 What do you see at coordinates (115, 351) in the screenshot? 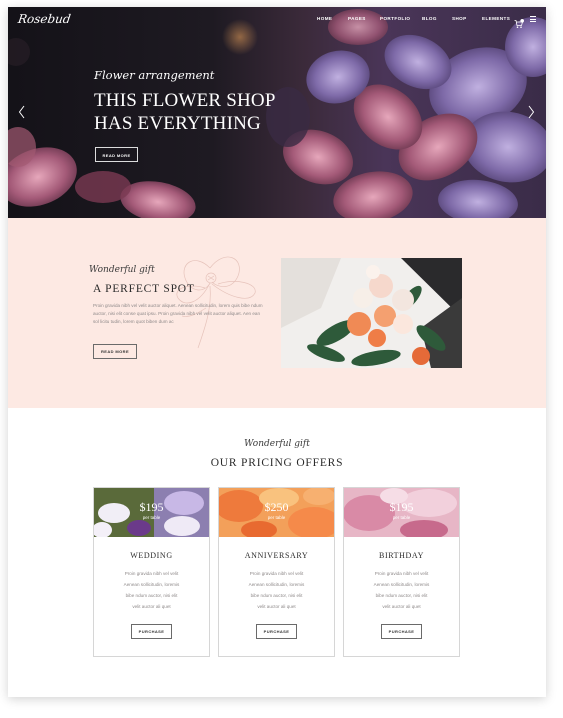
I see `spot-read-more-button: READ MORE` at bounding box center [115, 351].